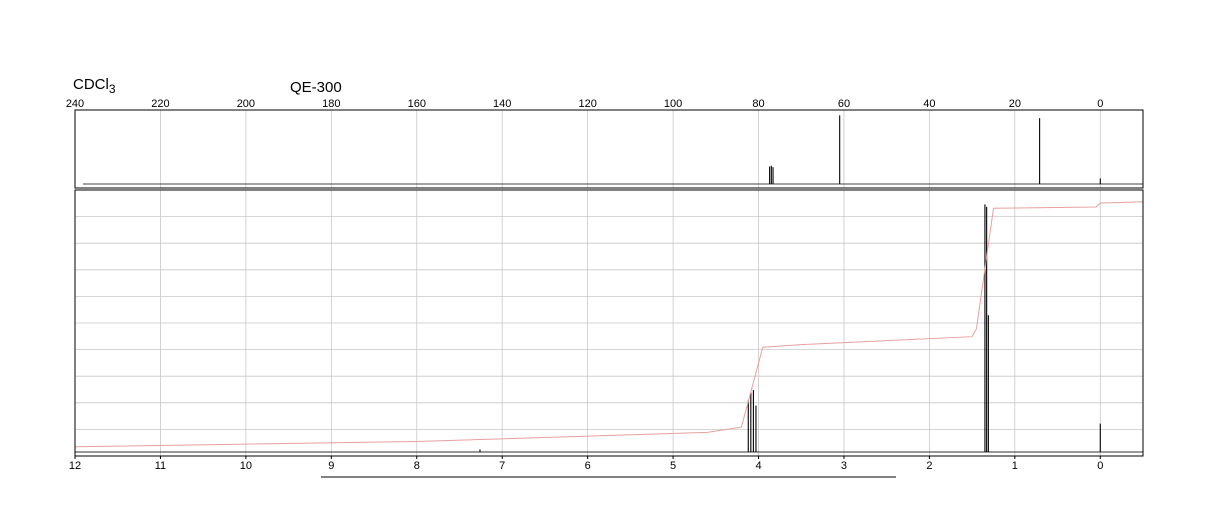  I want to click on carbon-tick-label: 40, so click(929, 104).